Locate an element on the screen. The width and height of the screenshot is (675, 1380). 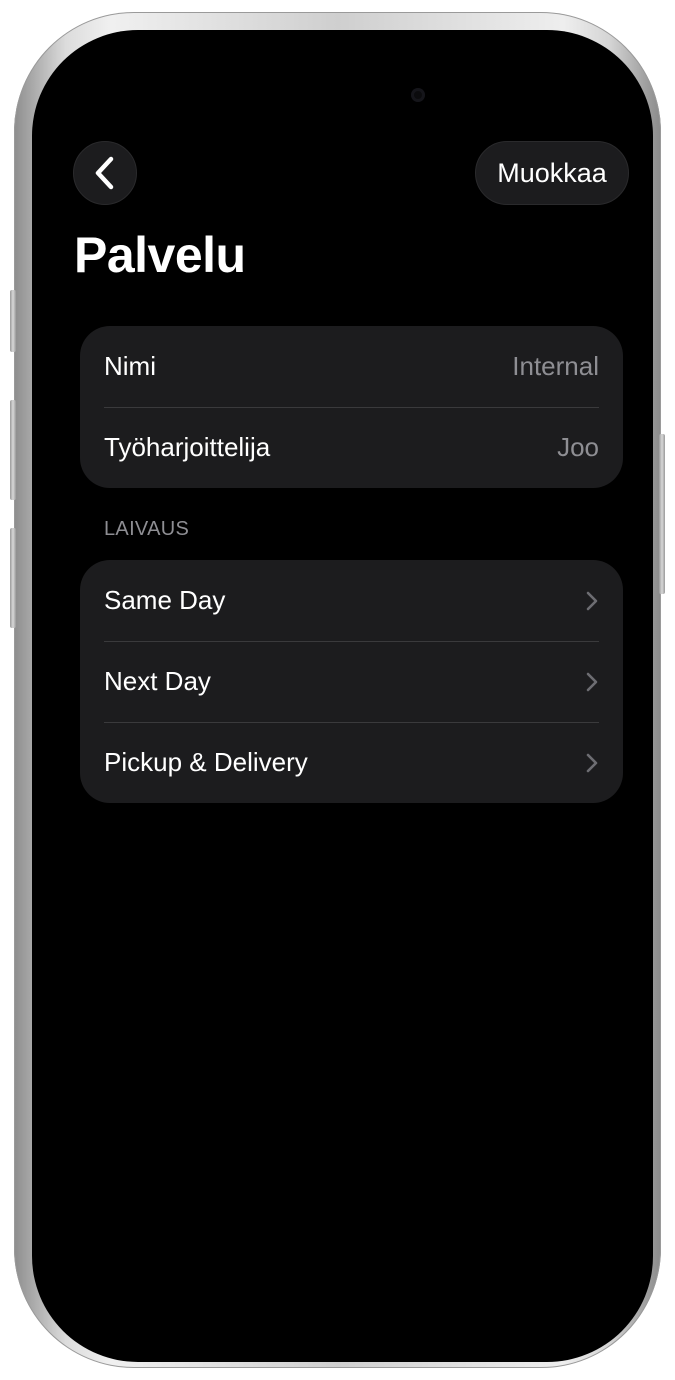
shipping-item-next-day: Next Day is located at coordinates (351, 681).